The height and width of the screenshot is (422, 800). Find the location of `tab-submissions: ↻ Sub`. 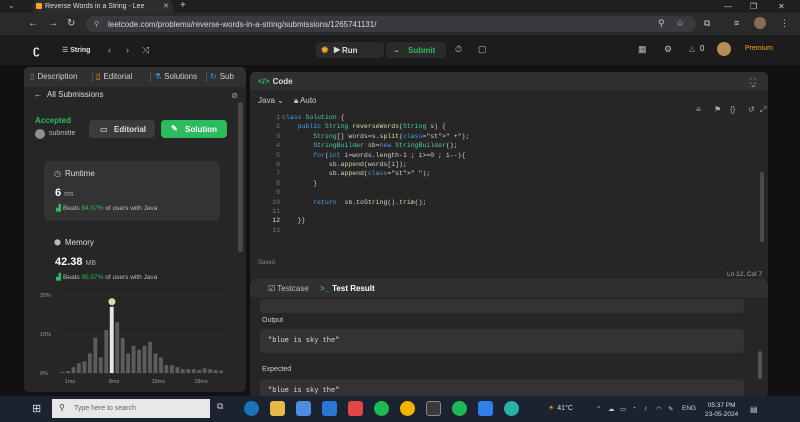

tab-submissions: ↻ Sub is located at coordinates (222, 76).